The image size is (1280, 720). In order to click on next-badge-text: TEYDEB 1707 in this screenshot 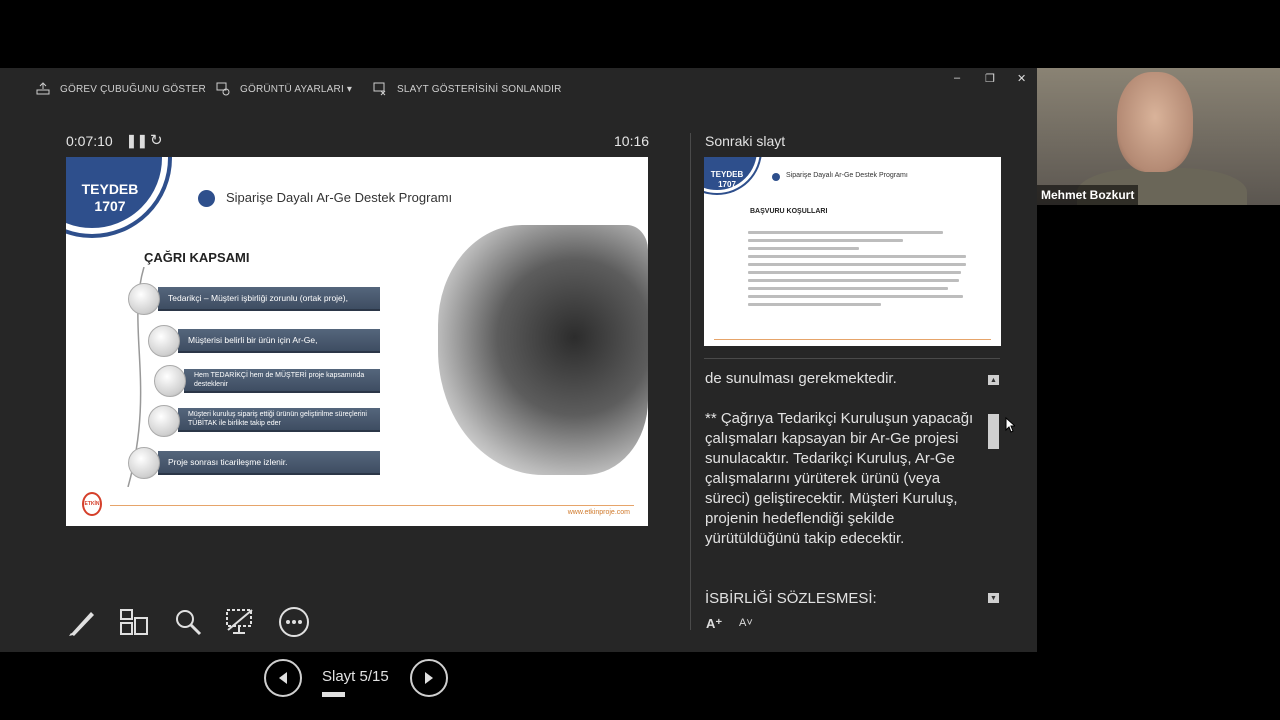, I will do `click(727, 179)`.